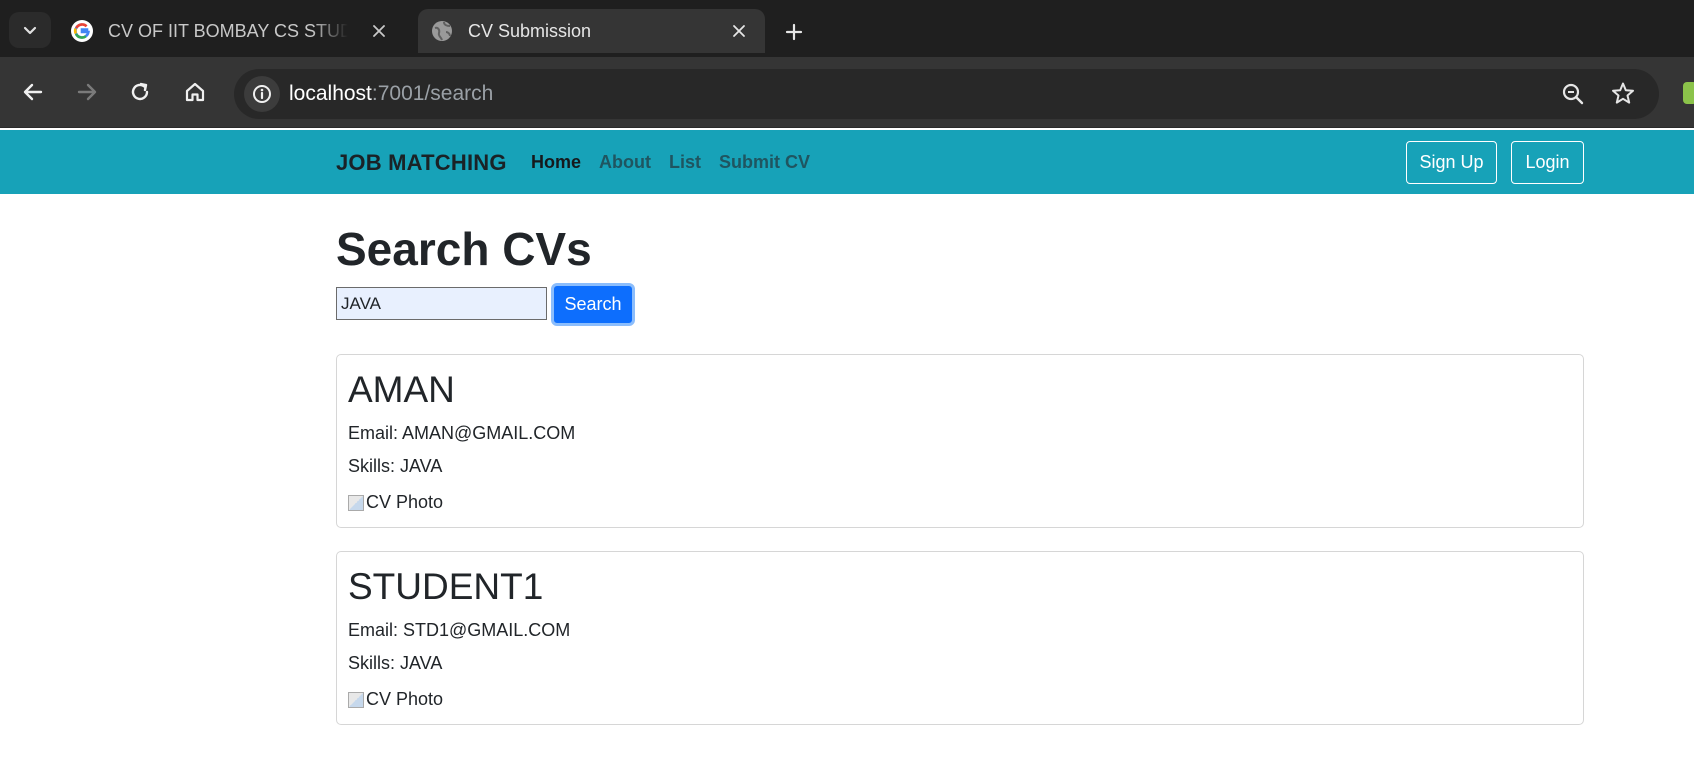  I want to click on chevron-down-icon, so click(30, 30).